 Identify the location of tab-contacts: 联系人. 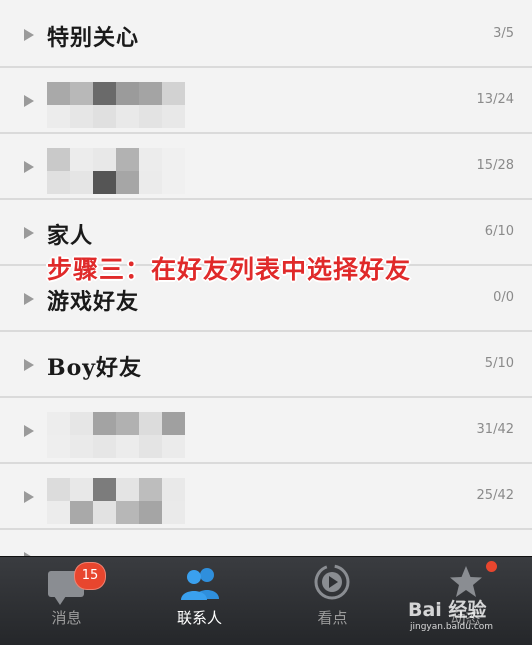
(199, 601).